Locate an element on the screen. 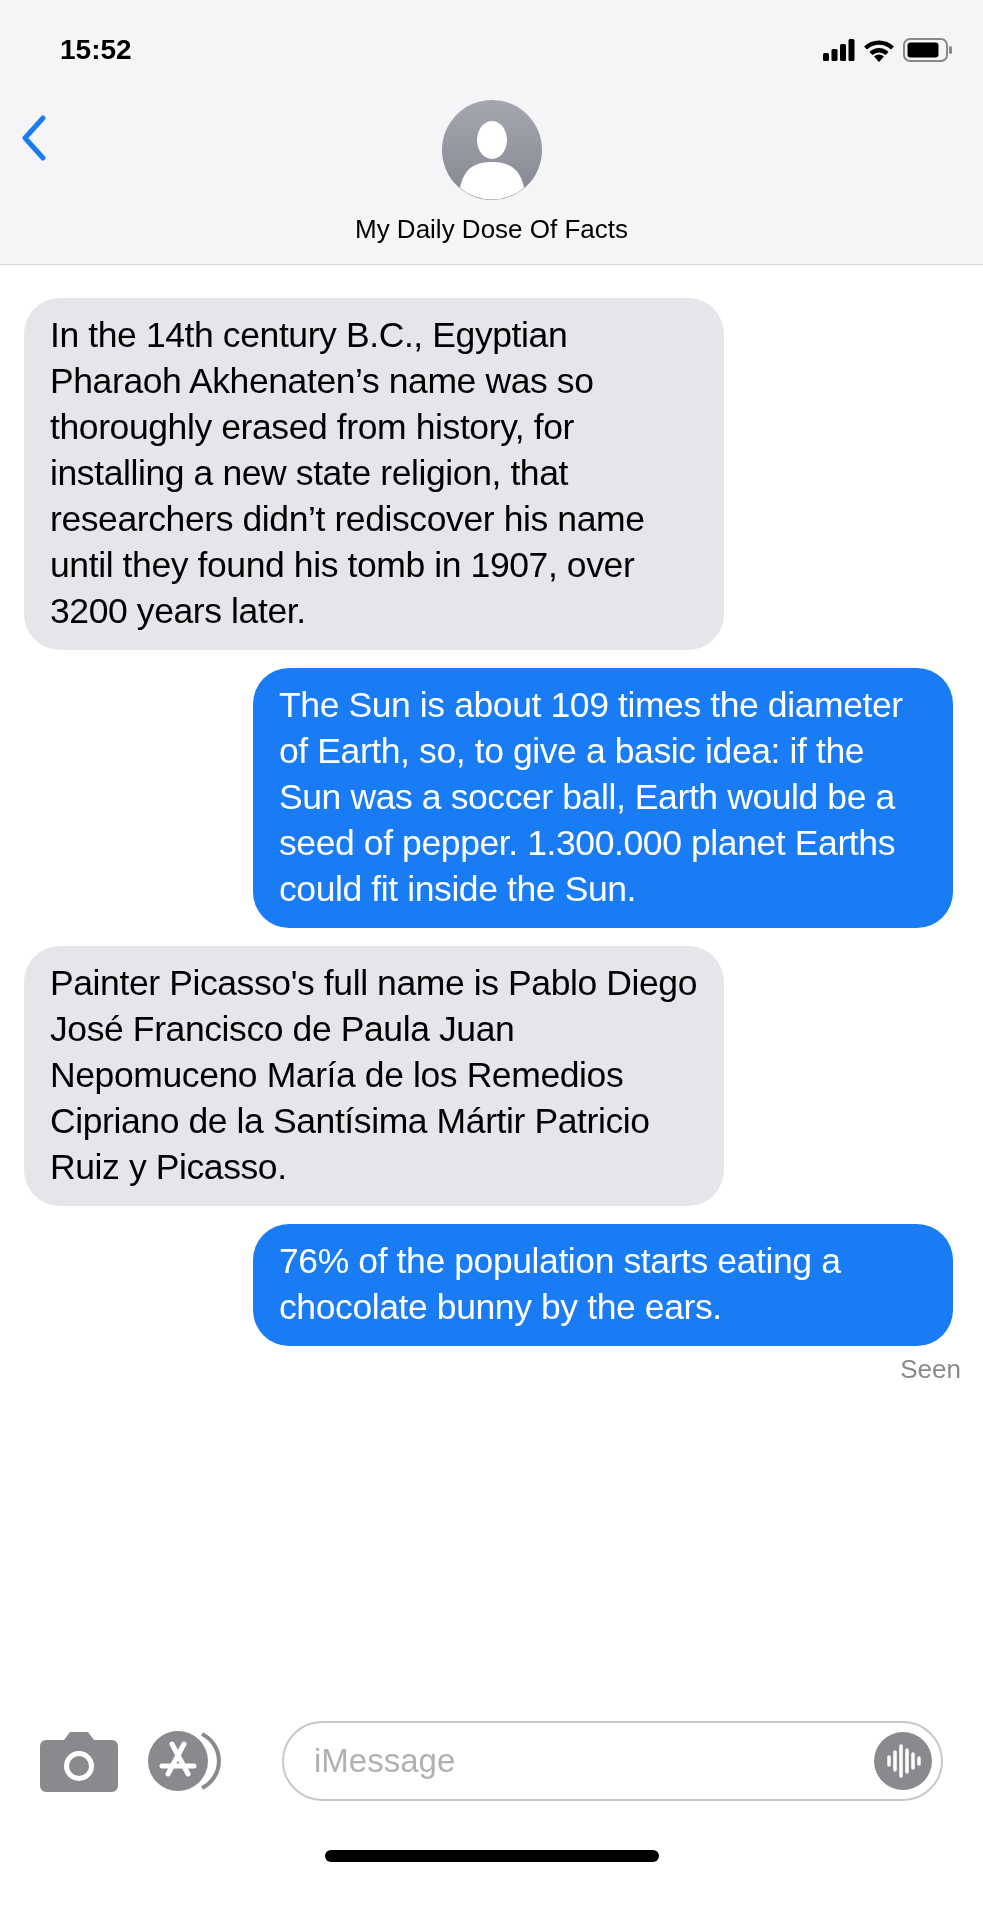 The height and width of the screenshot is (1920, 983). message-bubble: In the 14th century B.C., Egyptian Pharaoh Akhenaten’s name was so thoroughly erased from history, for installing a new state religion, that researchers didn’t rediscover his name until they found his tomb in 1907, over 3200 years later. is located at coordinates (374, 474).